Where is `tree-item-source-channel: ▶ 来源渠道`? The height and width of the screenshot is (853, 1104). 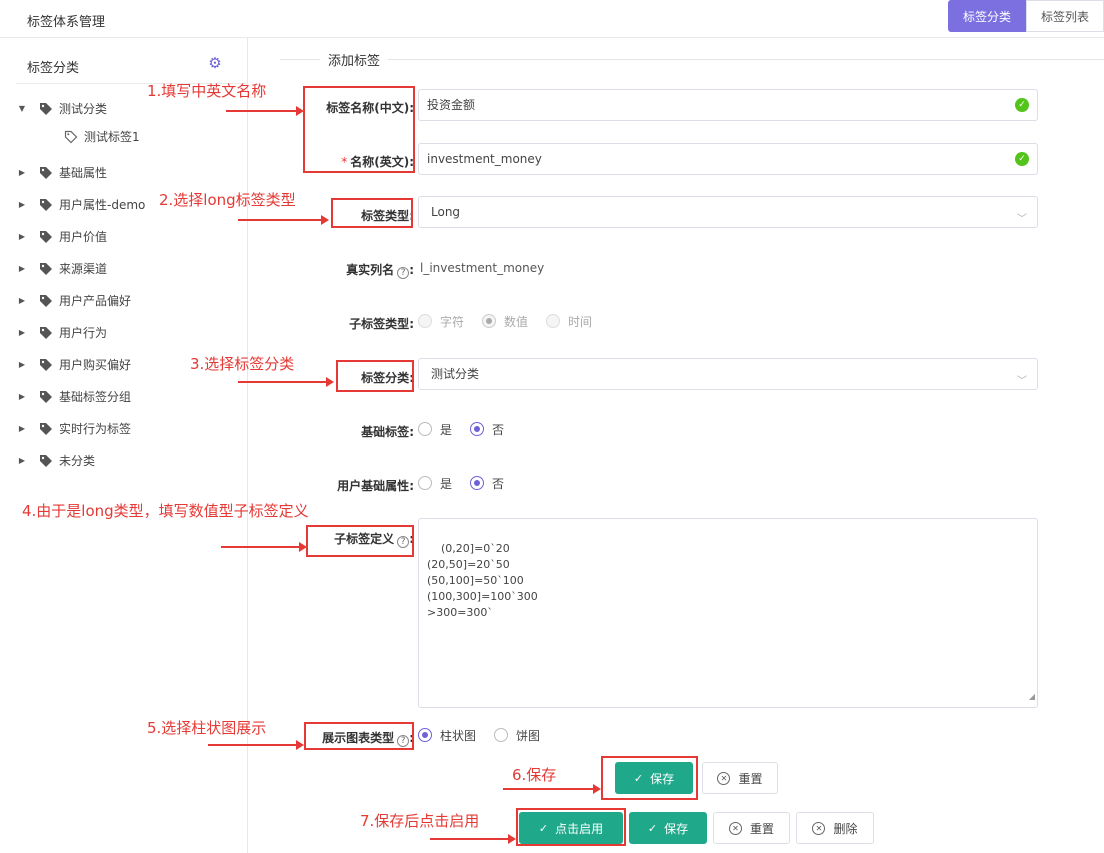
tree-item-source-channel: ▶ 来源渠道 is located at coordinates (62, 269).